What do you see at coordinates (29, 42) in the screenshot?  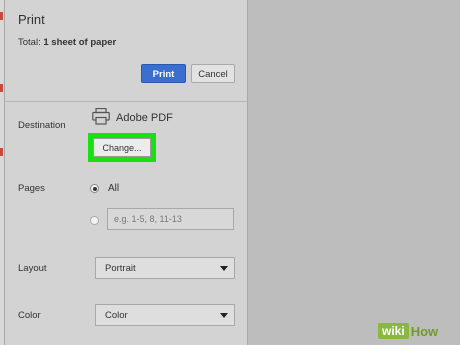 I see `total-label: Total:` at bounding box center [29, 42].